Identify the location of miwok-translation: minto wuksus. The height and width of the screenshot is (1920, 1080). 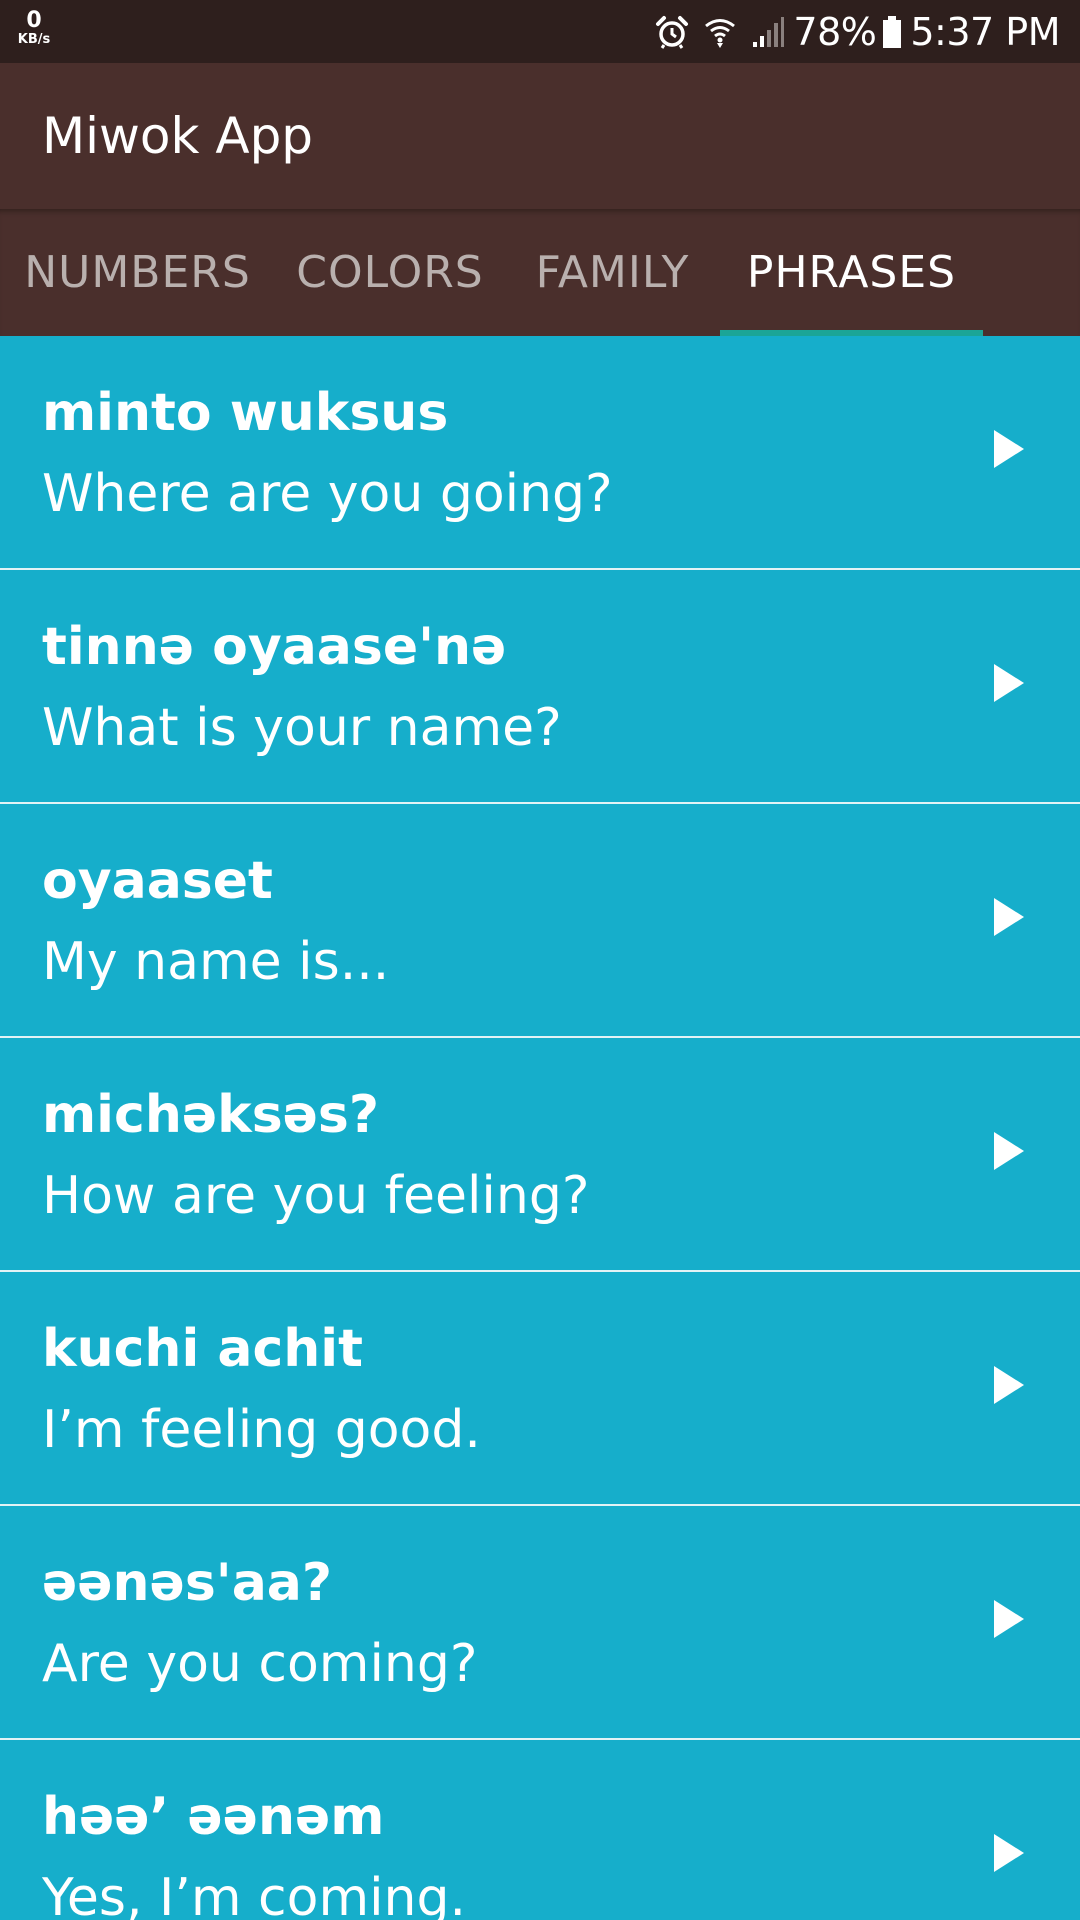
(245, 413).